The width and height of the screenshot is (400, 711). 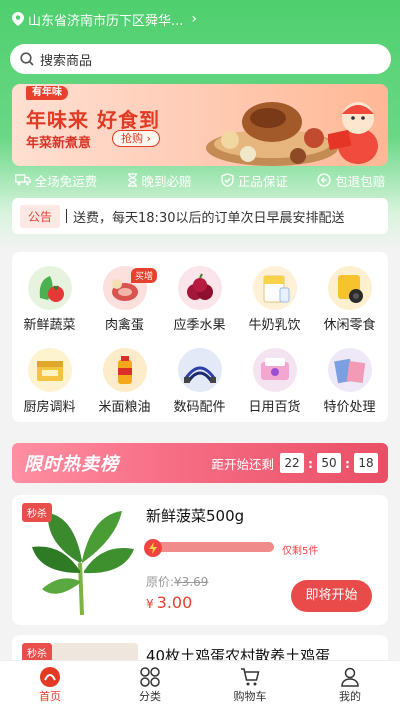 I want to click on announcement-label: 公告, so click(x=40, y=216).